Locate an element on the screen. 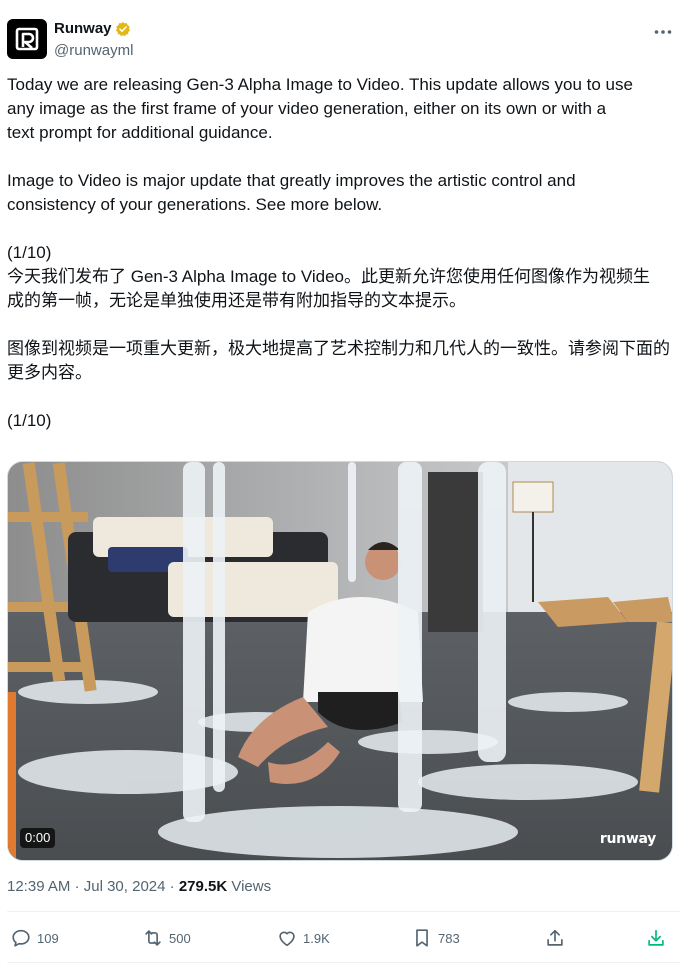 This screenshot has height=971, width=687. runway-logo-icon is located at coordinates (27, 39).